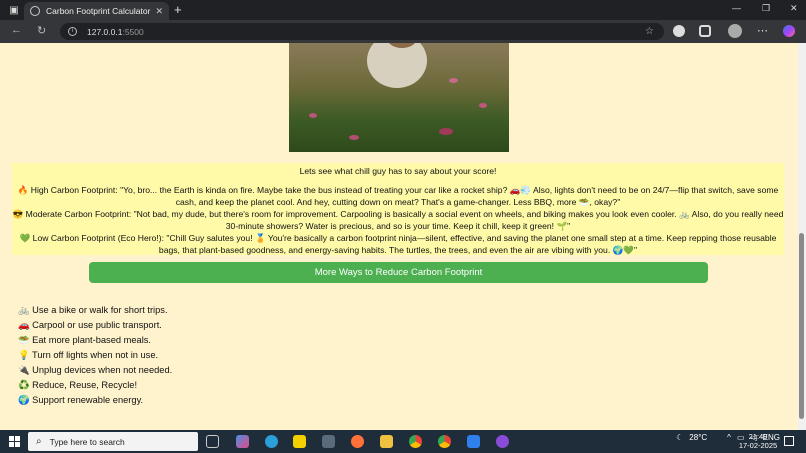  Describe the element at coordinates (762, 30) in the screenshot. I see `menu-dots-icon: ⋯` at that location.